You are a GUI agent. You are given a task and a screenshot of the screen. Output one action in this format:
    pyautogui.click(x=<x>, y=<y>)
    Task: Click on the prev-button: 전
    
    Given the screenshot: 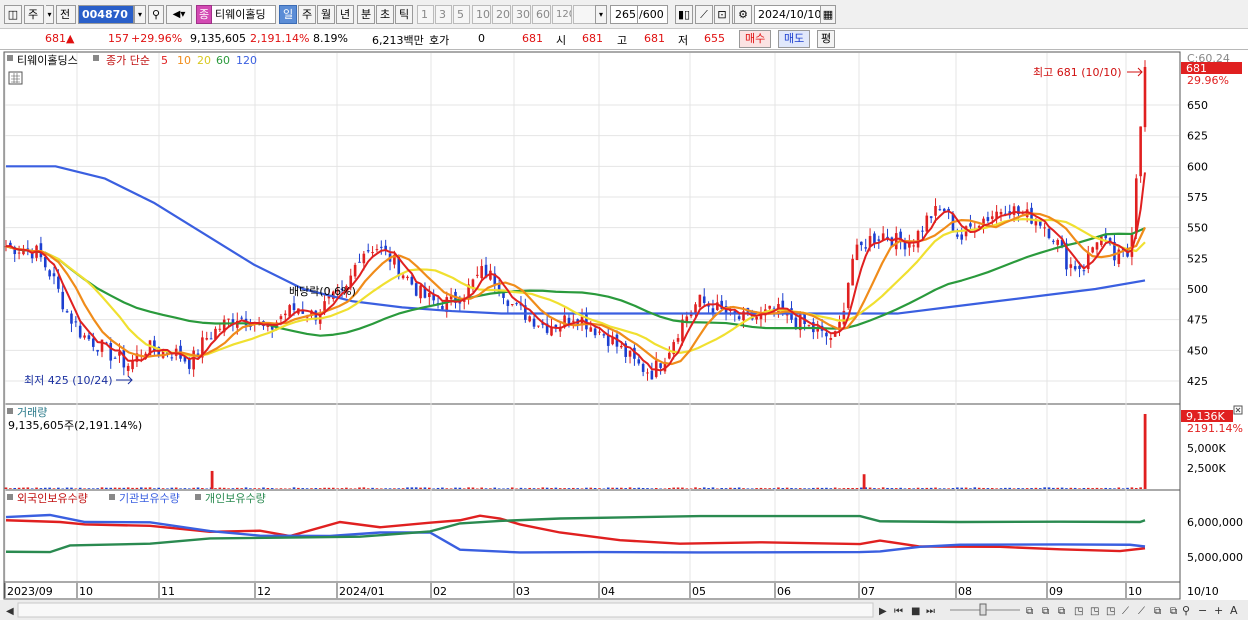 What is the action you would take?
    pyautogui.click(x=66, y=14)
    